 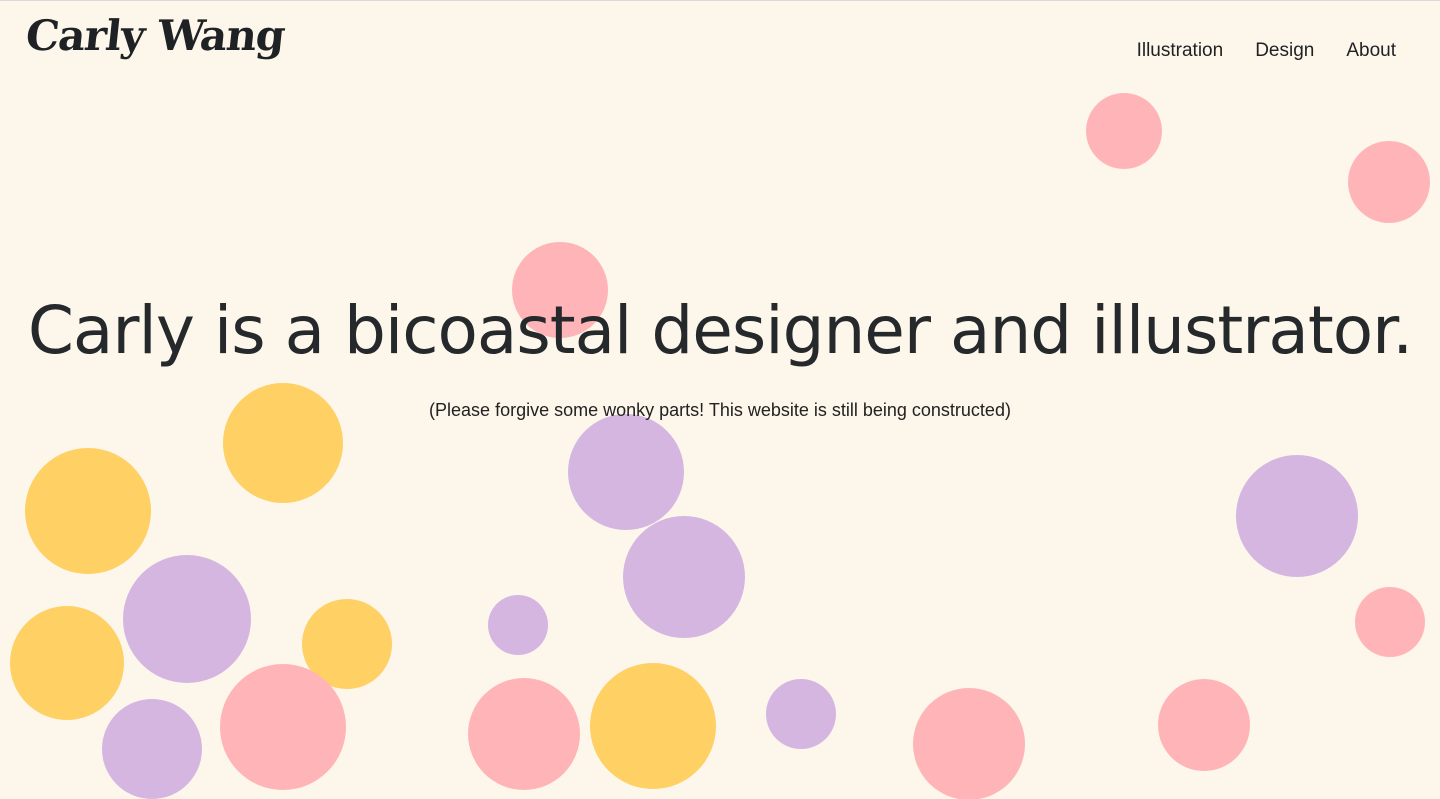 I want to click on nav-design-link: Design, so click(x=1284, y=51).